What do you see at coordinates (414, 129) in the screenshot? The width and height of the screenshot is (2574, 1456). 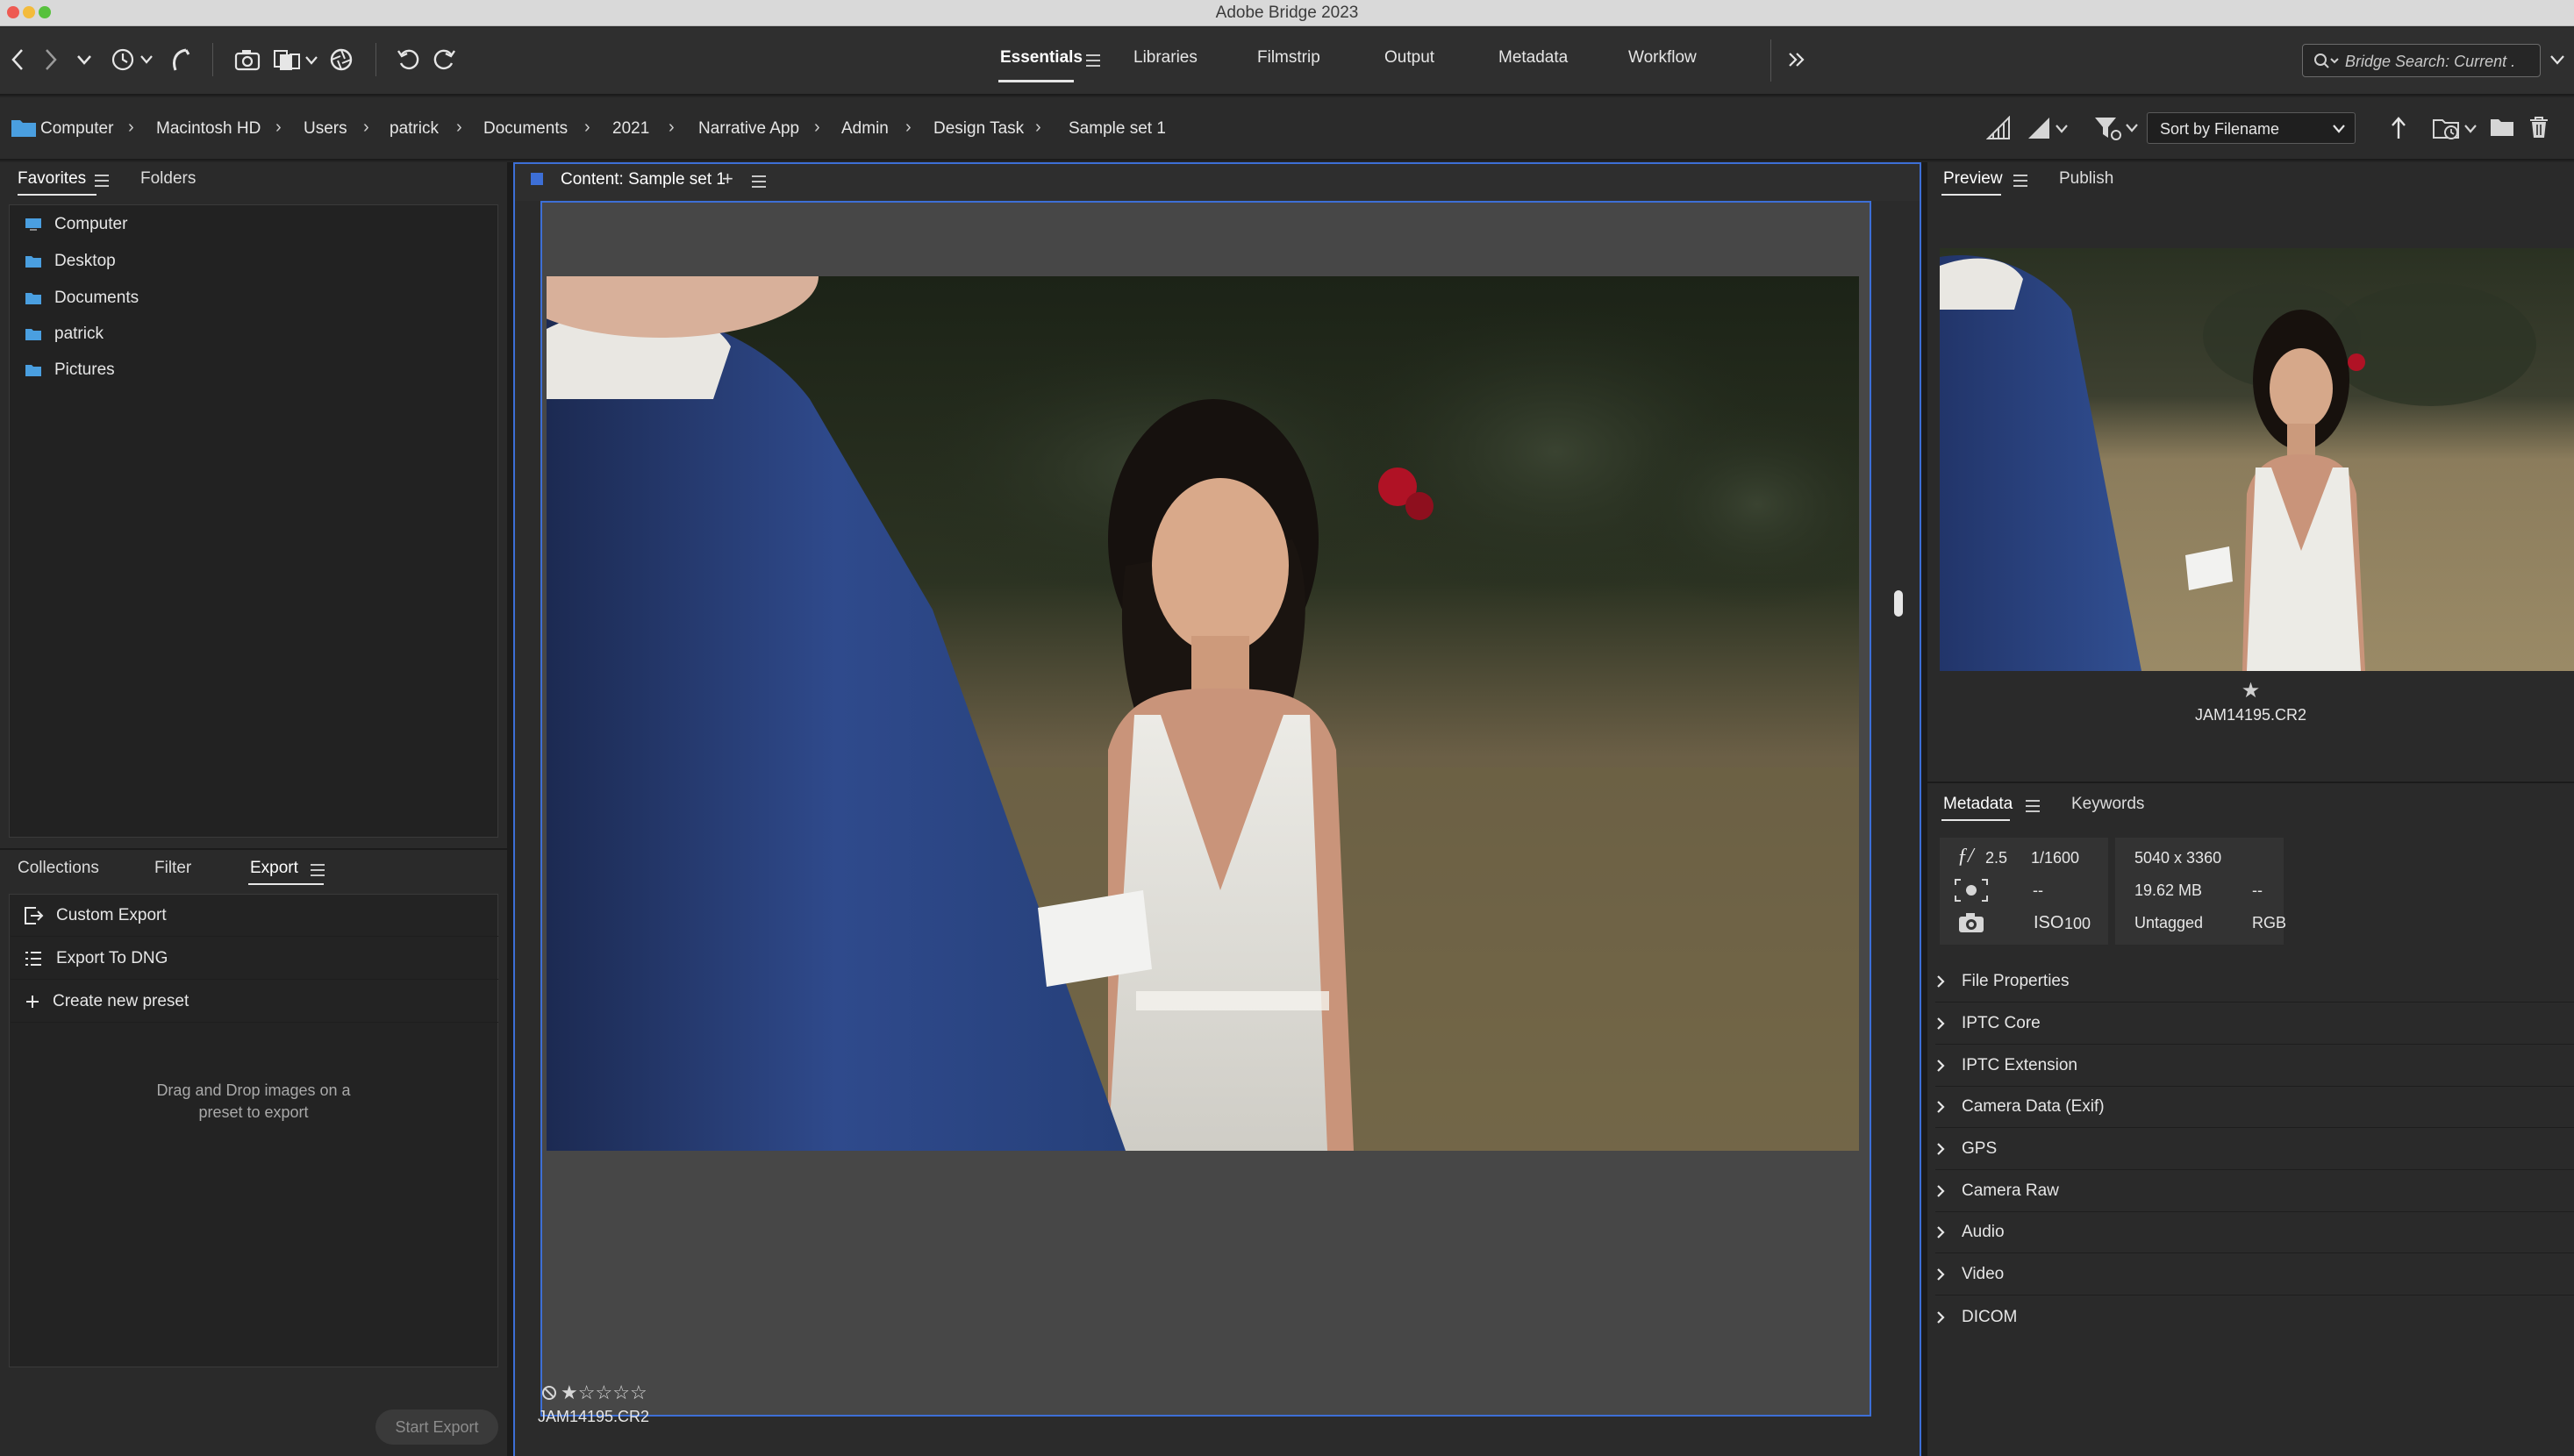 I see `breadcrumb-patrick: patrick` at bounding box center [414, 129].